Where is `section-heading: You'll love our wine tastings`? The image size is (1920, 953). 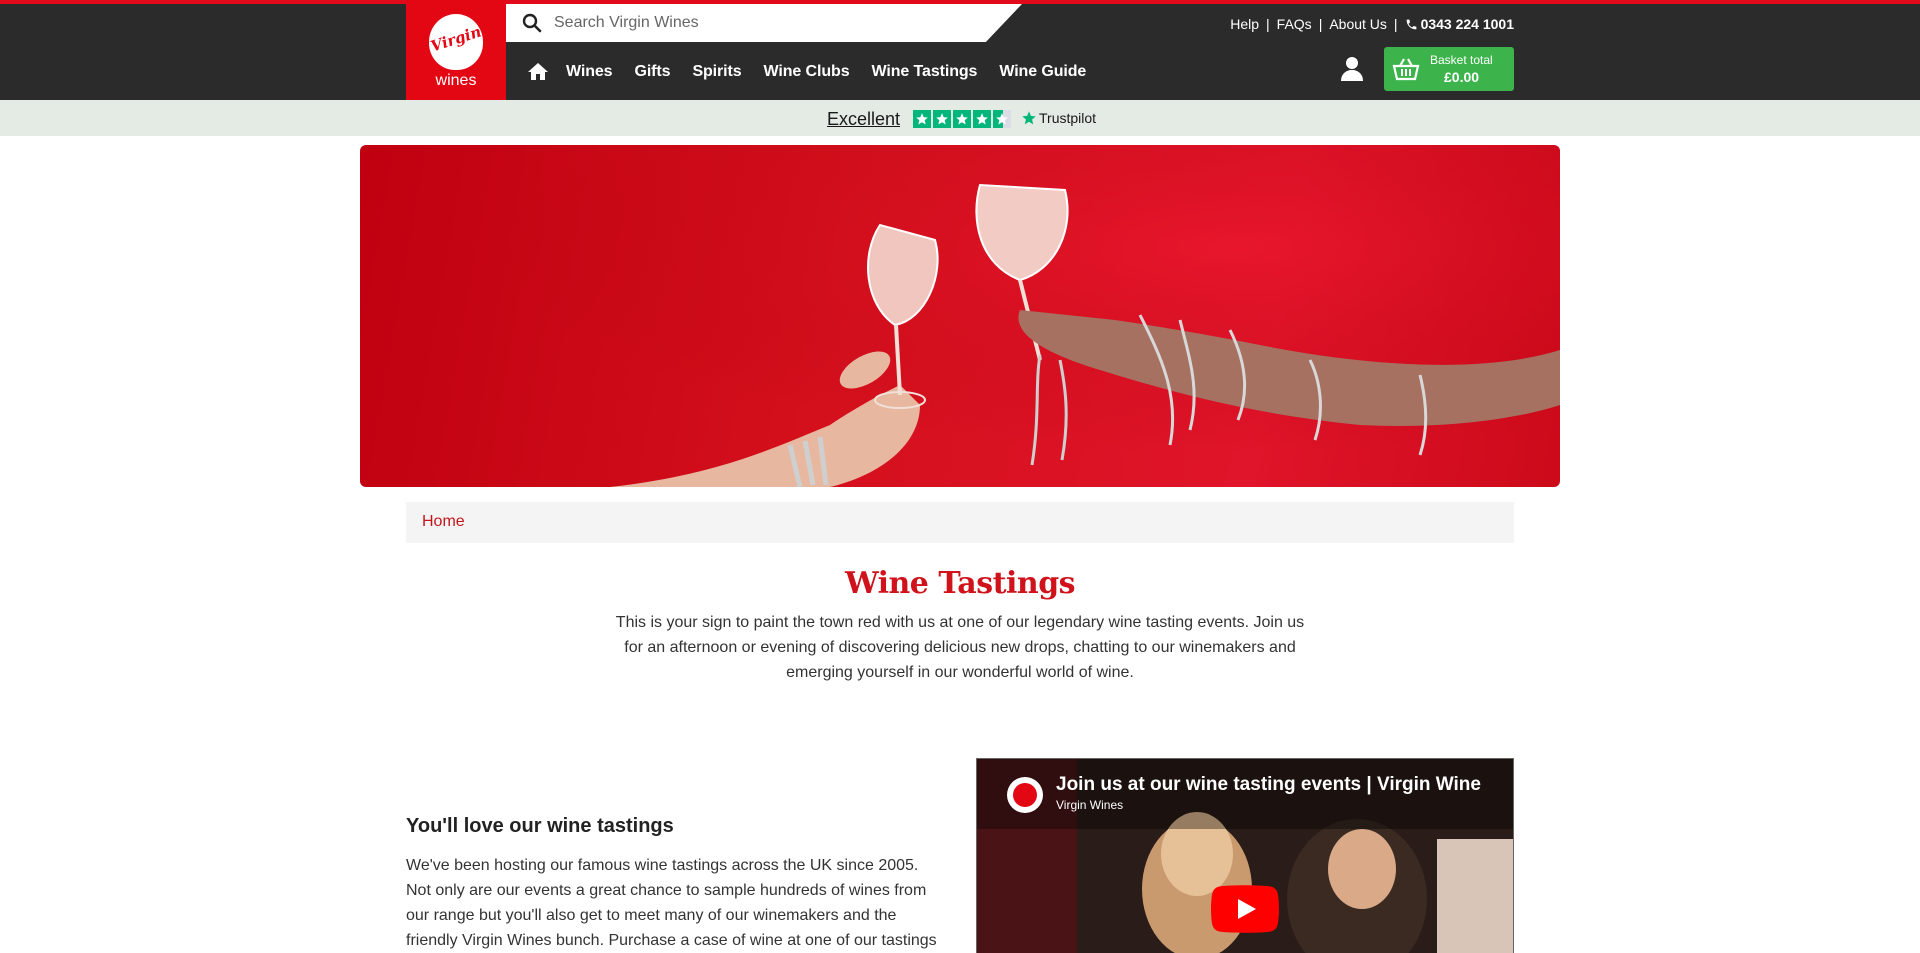
section-heading: You'll love our wine tastings is located at coordinates (540, 826).